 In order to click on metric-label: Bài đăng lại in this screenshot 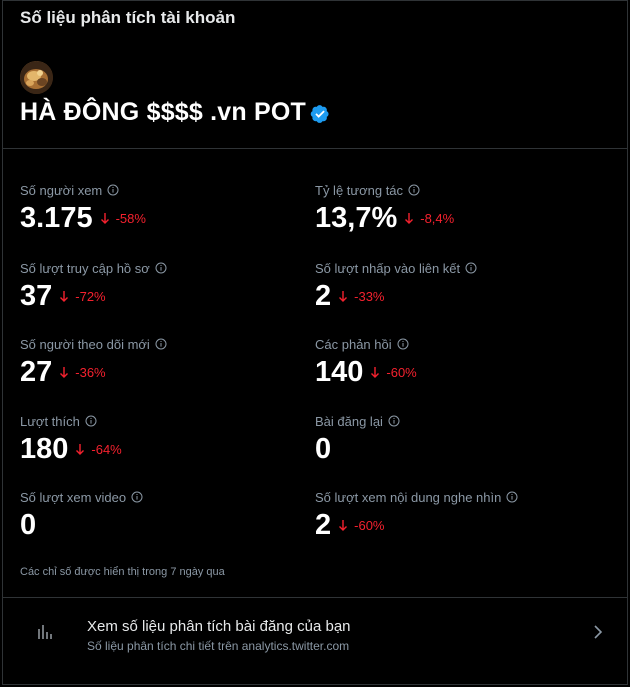, I will do `click(455, 421)`.